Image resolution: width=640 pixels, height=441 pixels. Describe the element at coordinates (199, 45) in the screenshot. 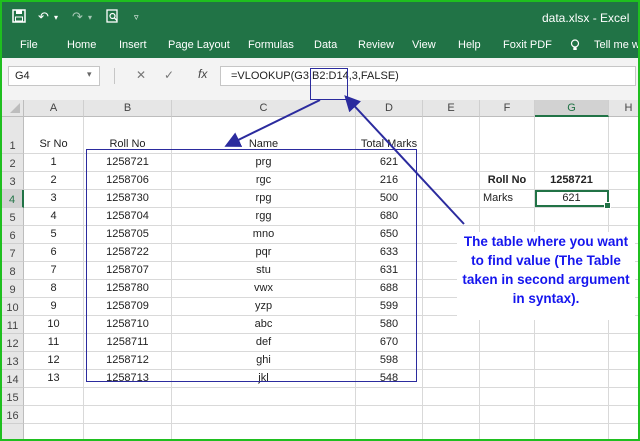

I see `tab-page-layout: Page Layout` at that location.